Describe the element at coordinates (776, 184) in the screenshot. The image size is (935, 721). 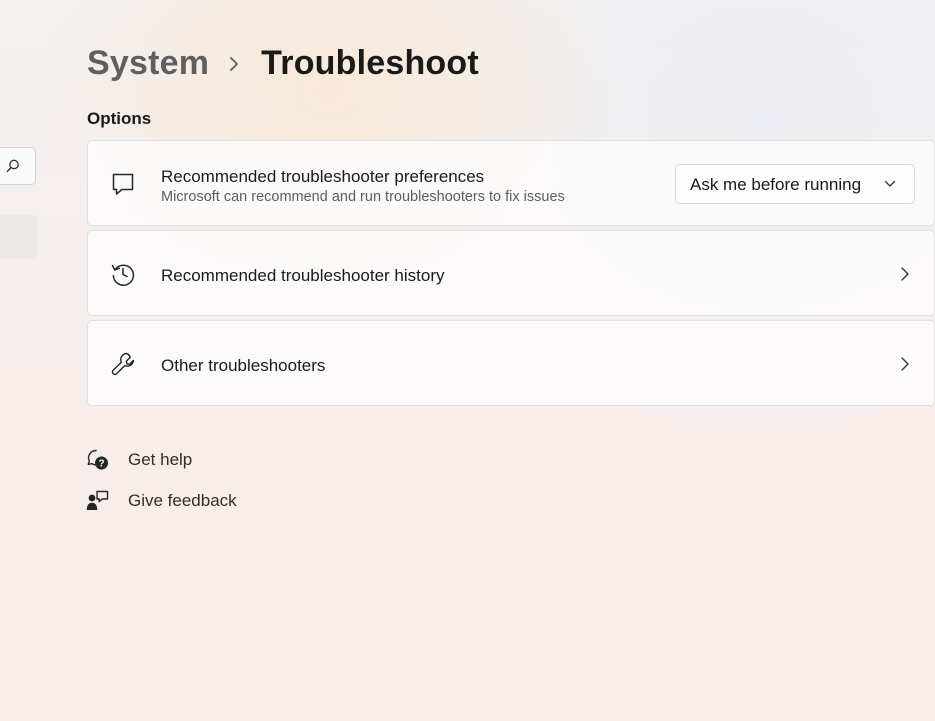
I see `dropdown-selected-value: Ask me before running` at that location.